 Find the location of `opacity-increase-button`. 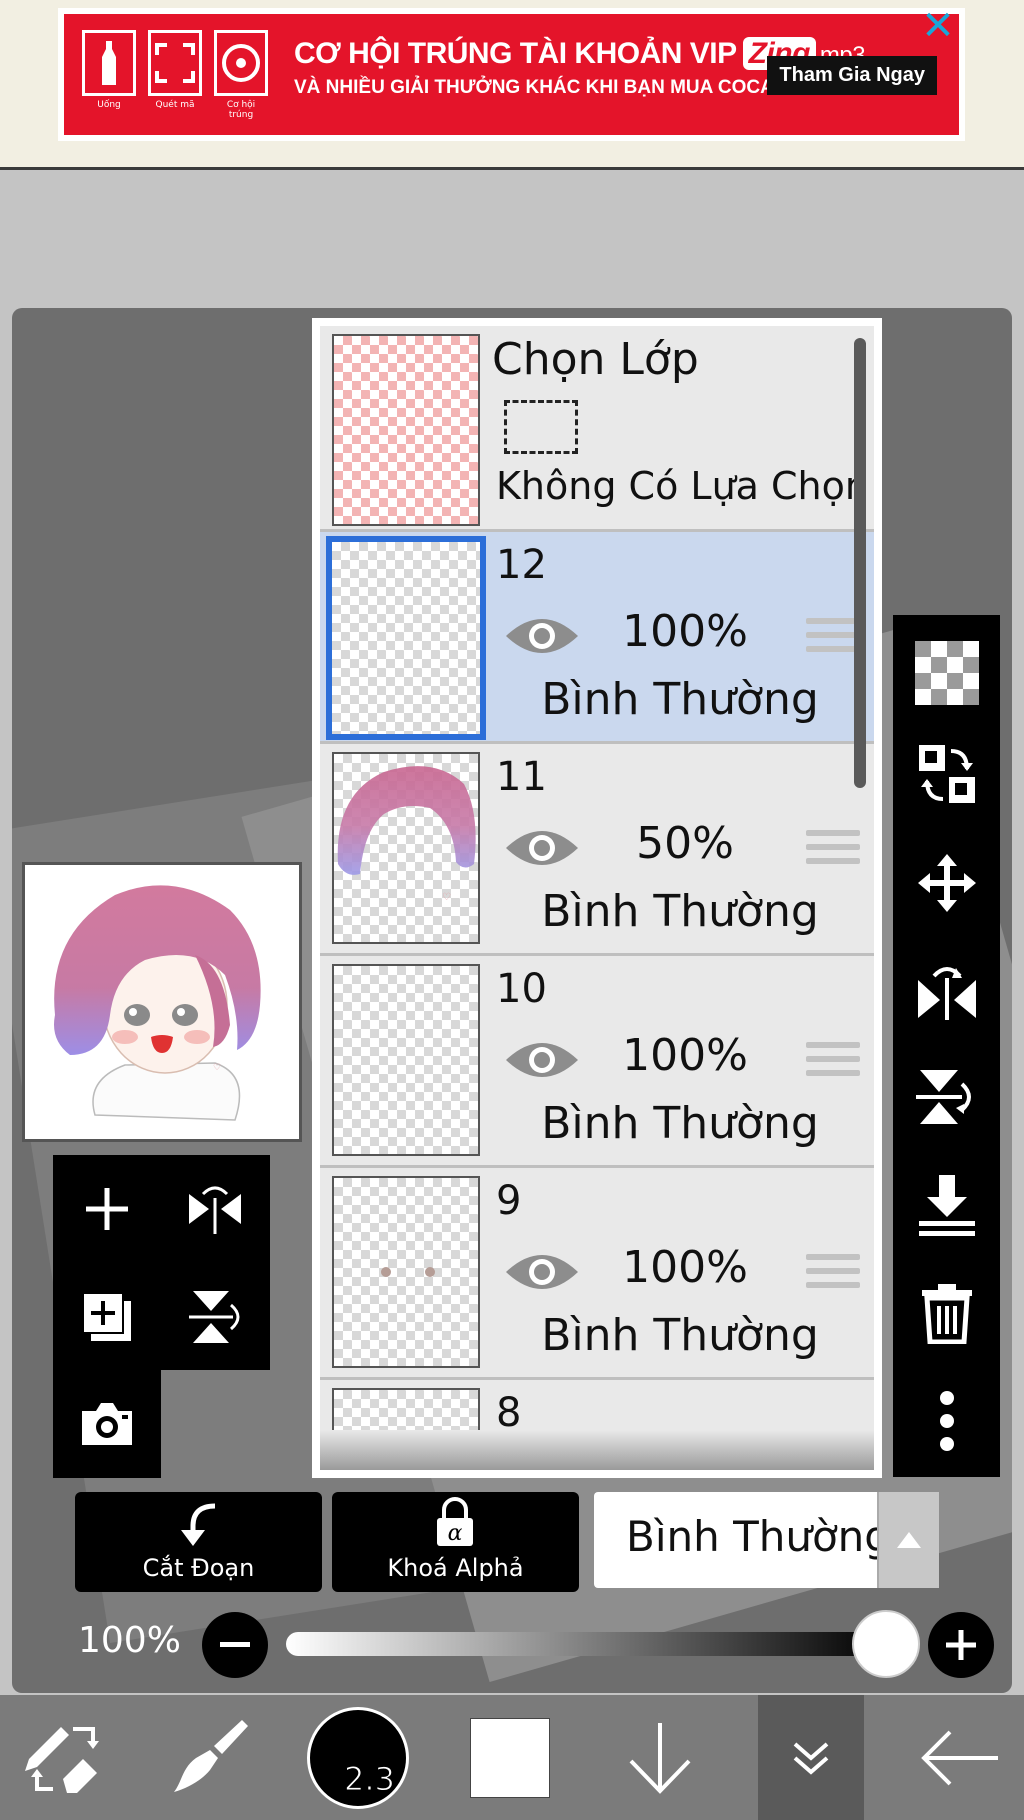

opacity-increase-button is located at coordinates (961, 1645).